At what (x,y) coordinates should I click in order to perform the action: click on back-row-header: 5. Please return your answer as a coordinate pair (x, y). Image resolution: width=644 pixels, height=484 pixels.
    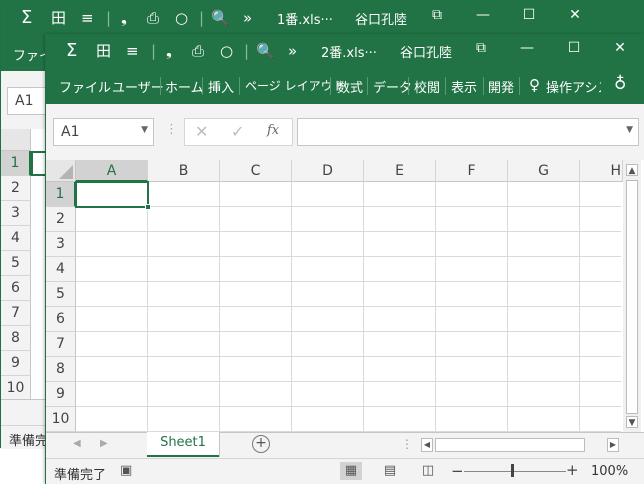
    Looking at the image, I should click on (16, 263).